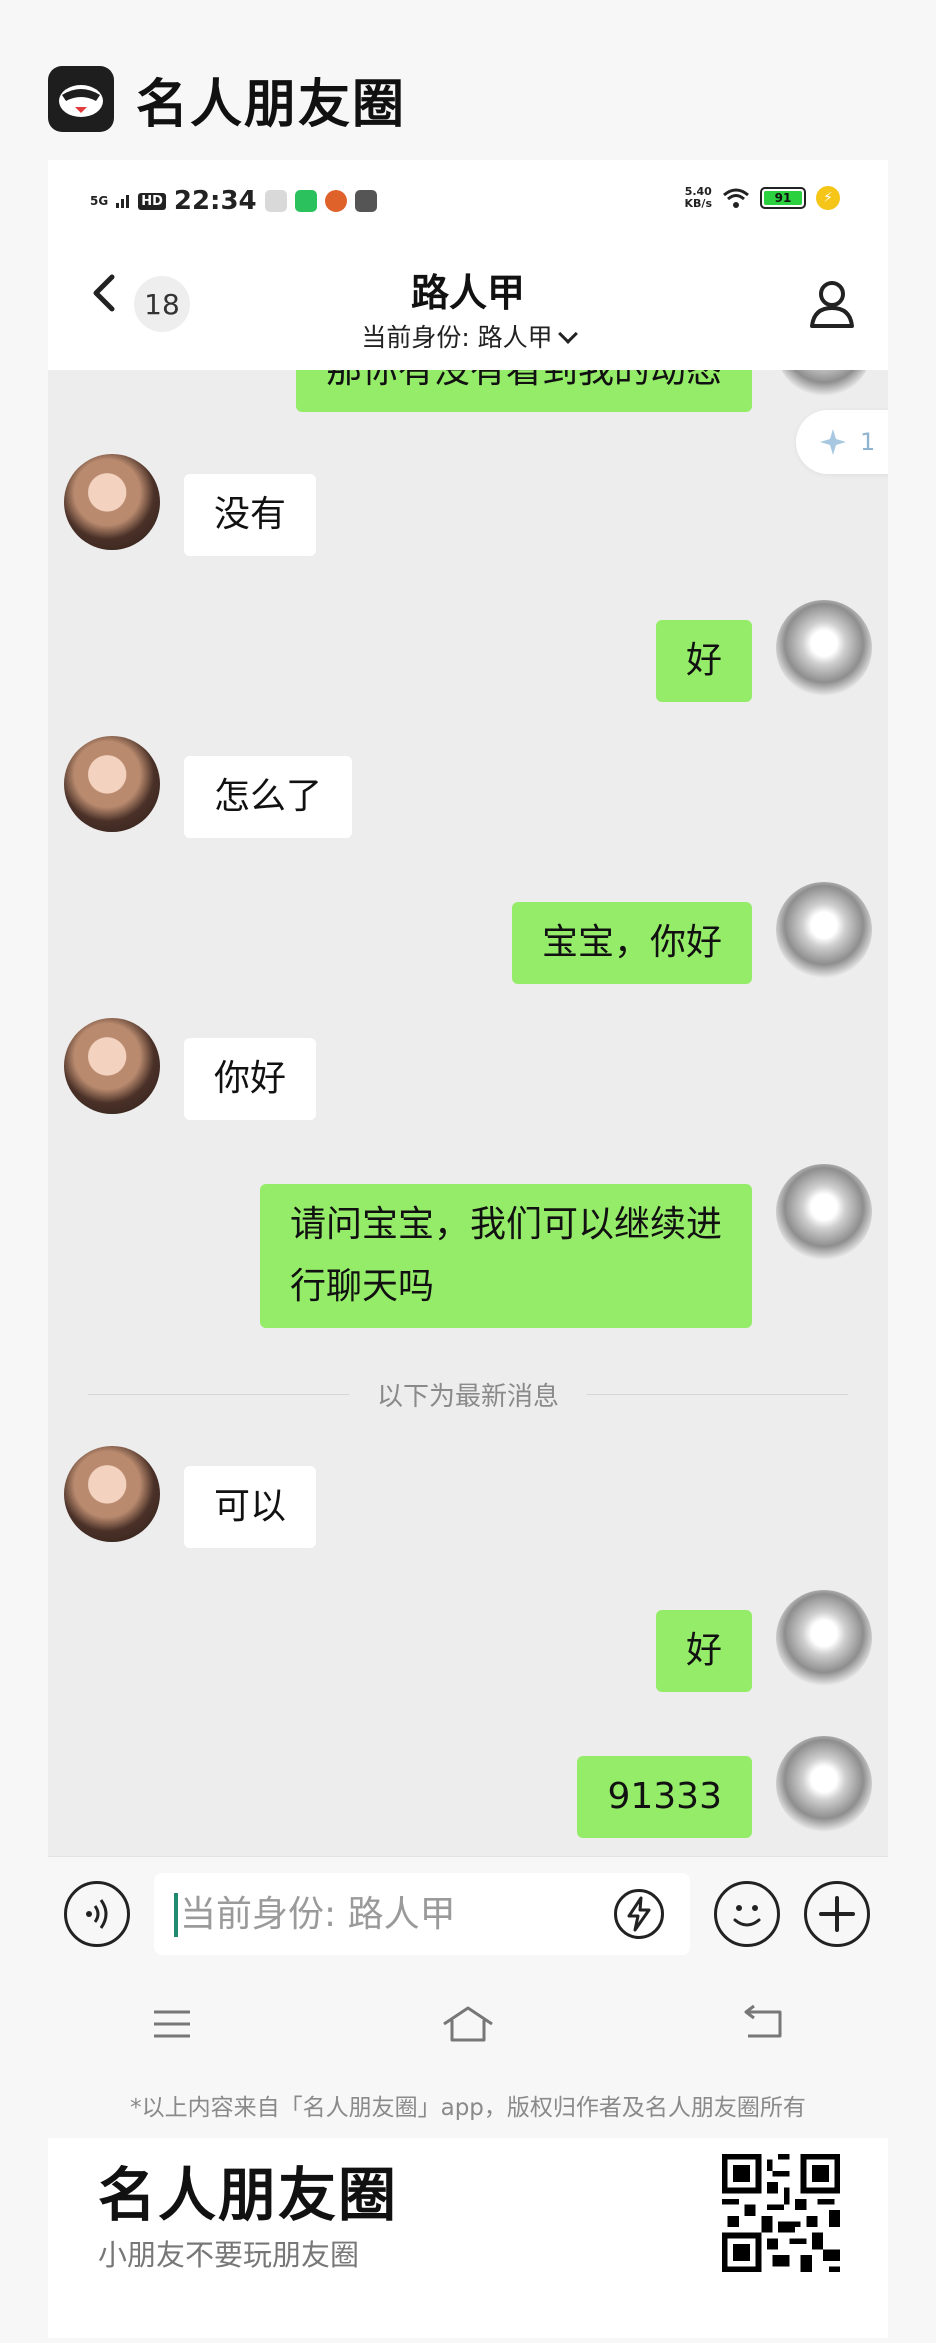 Image resolution: width=936 pixels, height=2343 pixels. I want to click on battery-icon: 91, so click(783, 198).